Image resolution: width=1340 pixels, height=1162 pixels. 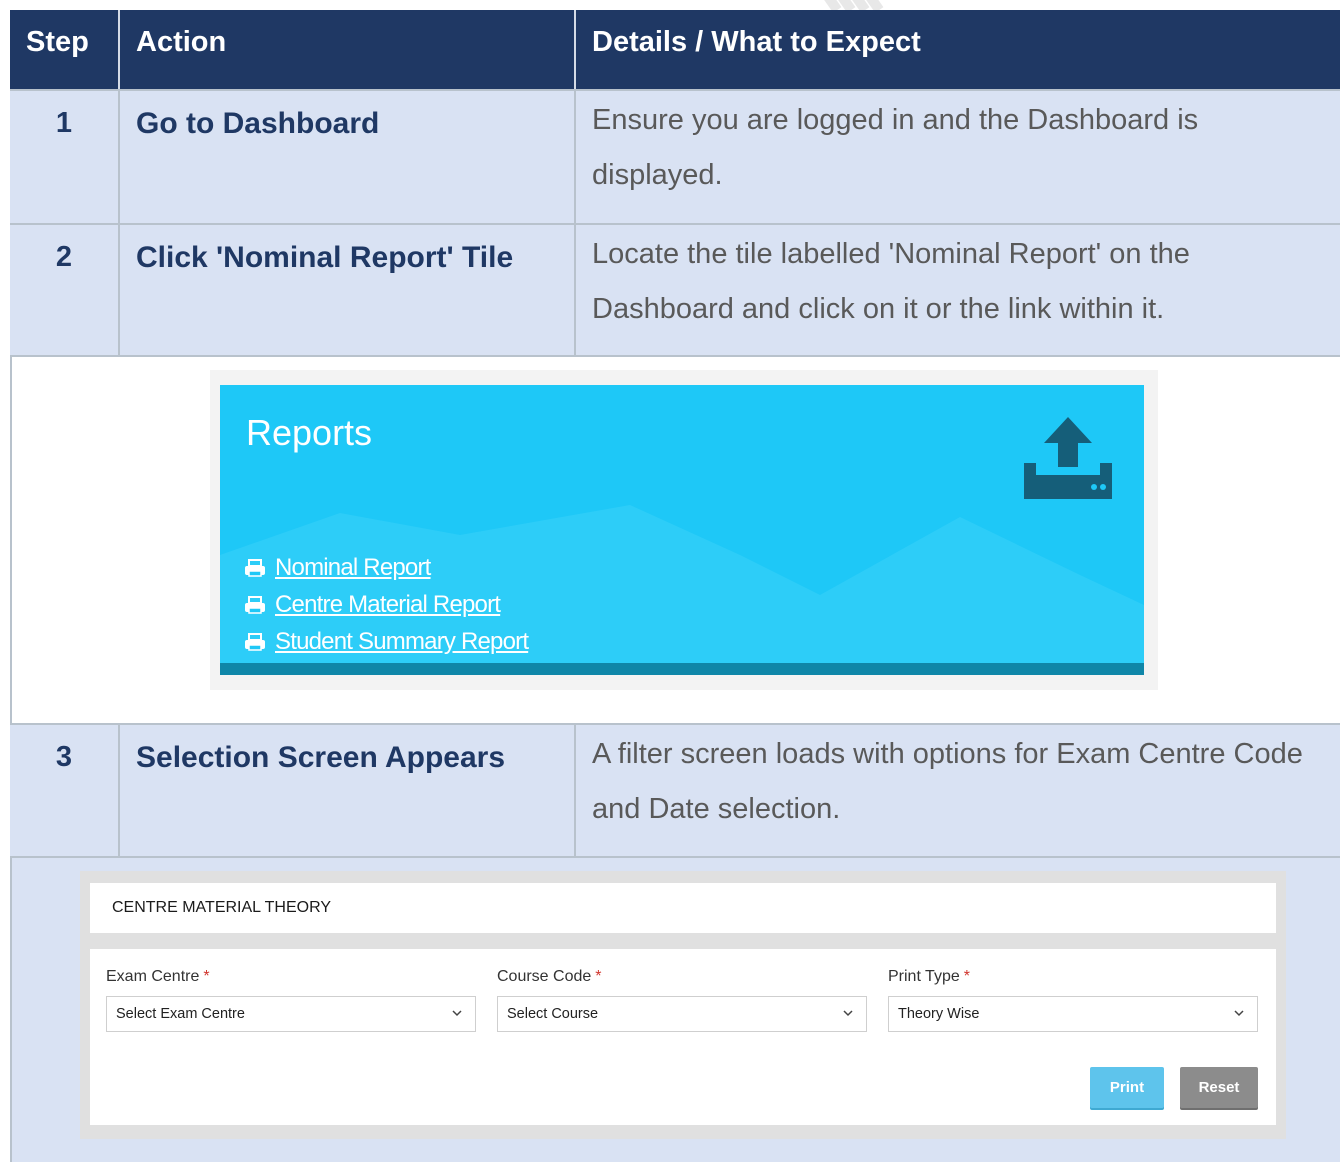 What do you see at coordinates (348, 790) in the screenshot?
I see `step-action: Selection Screen Appears` at bounding box center [348, 790].